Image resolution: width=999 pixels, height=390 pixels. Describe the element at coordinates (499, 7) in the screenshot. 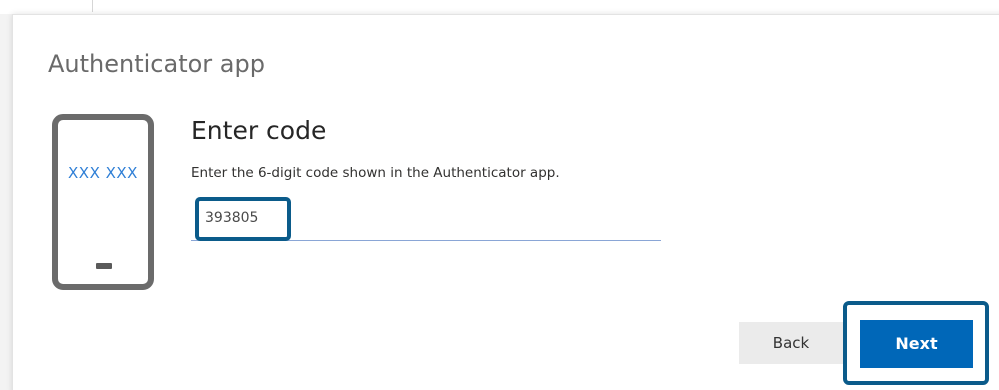

I see `top-strip` at that location.